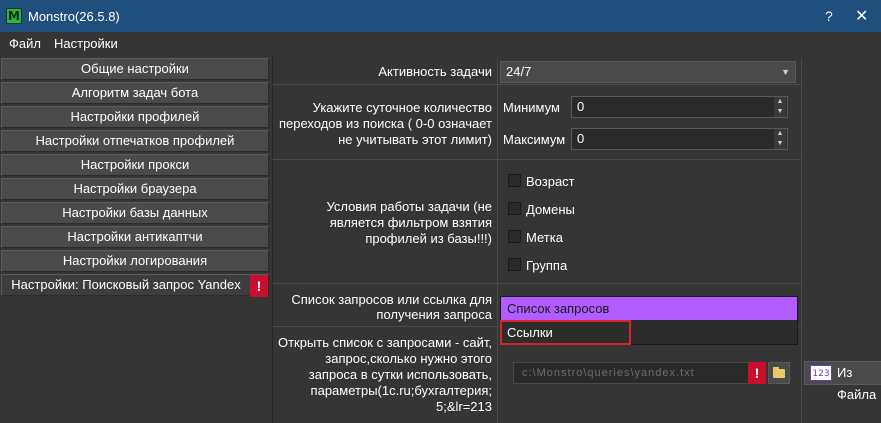 Image resolution: width=881 pixels, height=423 pixels. I want to click on domains-checkbox-label: Домены, so click(550, 209).